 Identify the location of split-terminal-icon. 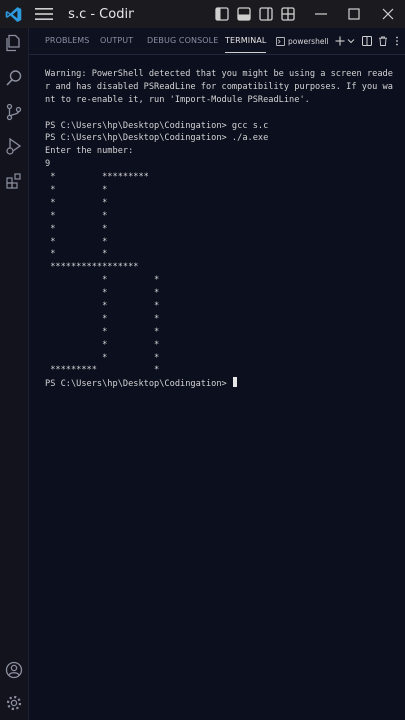
(367, 41).